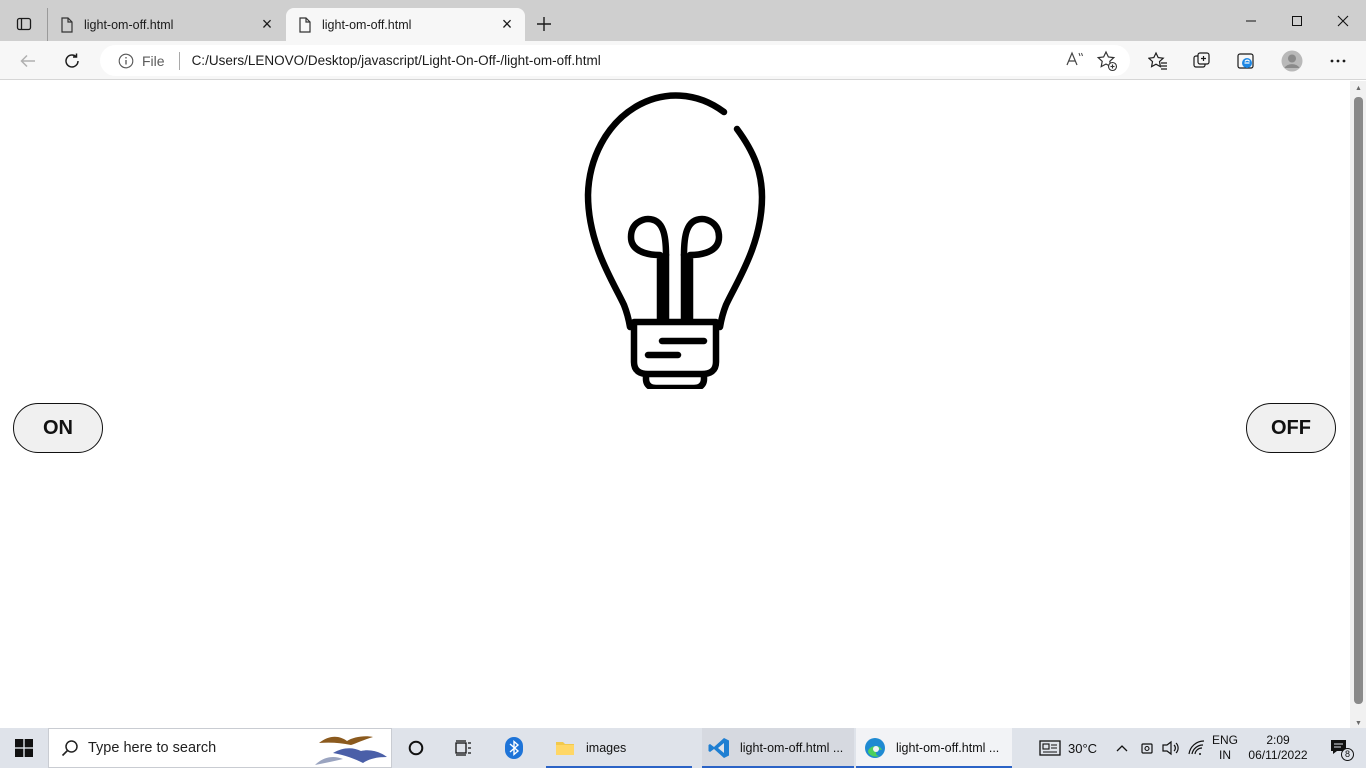 Image resolution: width=1366 pixels, height=768 pixels. Describe the element at coordinates (152, 748) in the screenshot. I see `search-placeholder: Type here to search` at that location.